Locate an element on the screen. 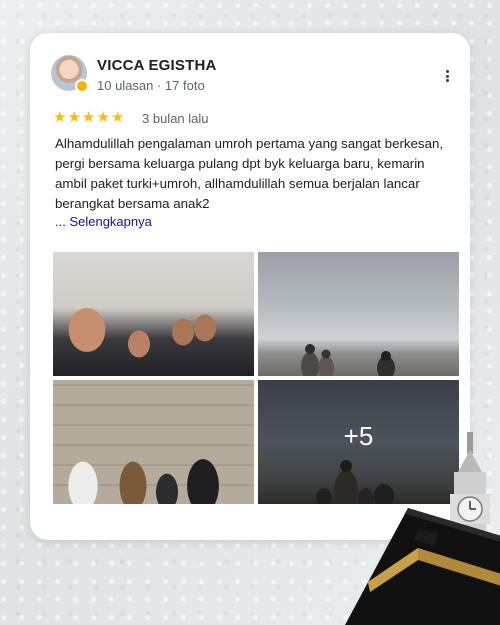 The width and height of the screenshot is (500, 625). more-vertical-icon is located at coordinates (447, 76).